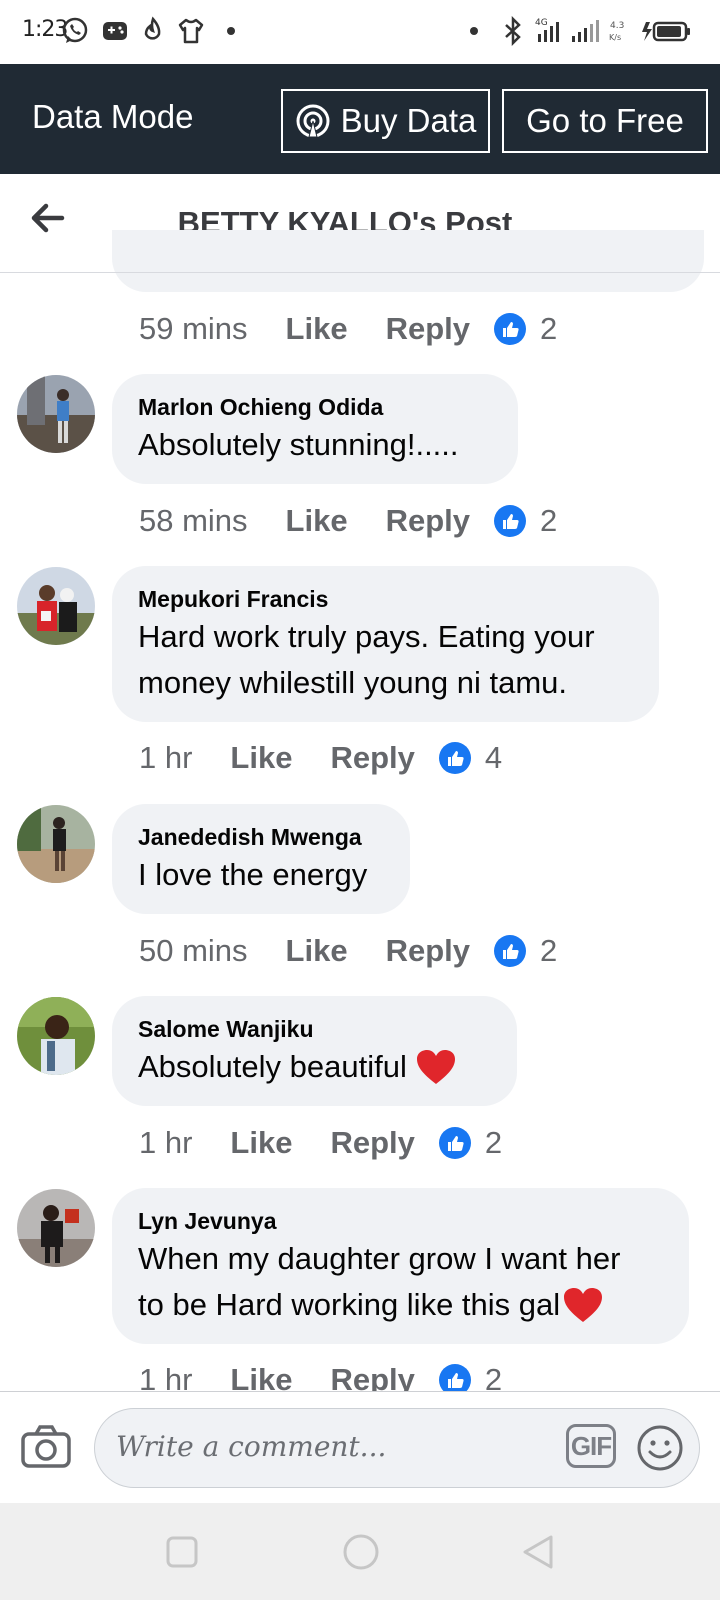  I want to click on go-to-free-label: Go to Free, so click(605, 120).